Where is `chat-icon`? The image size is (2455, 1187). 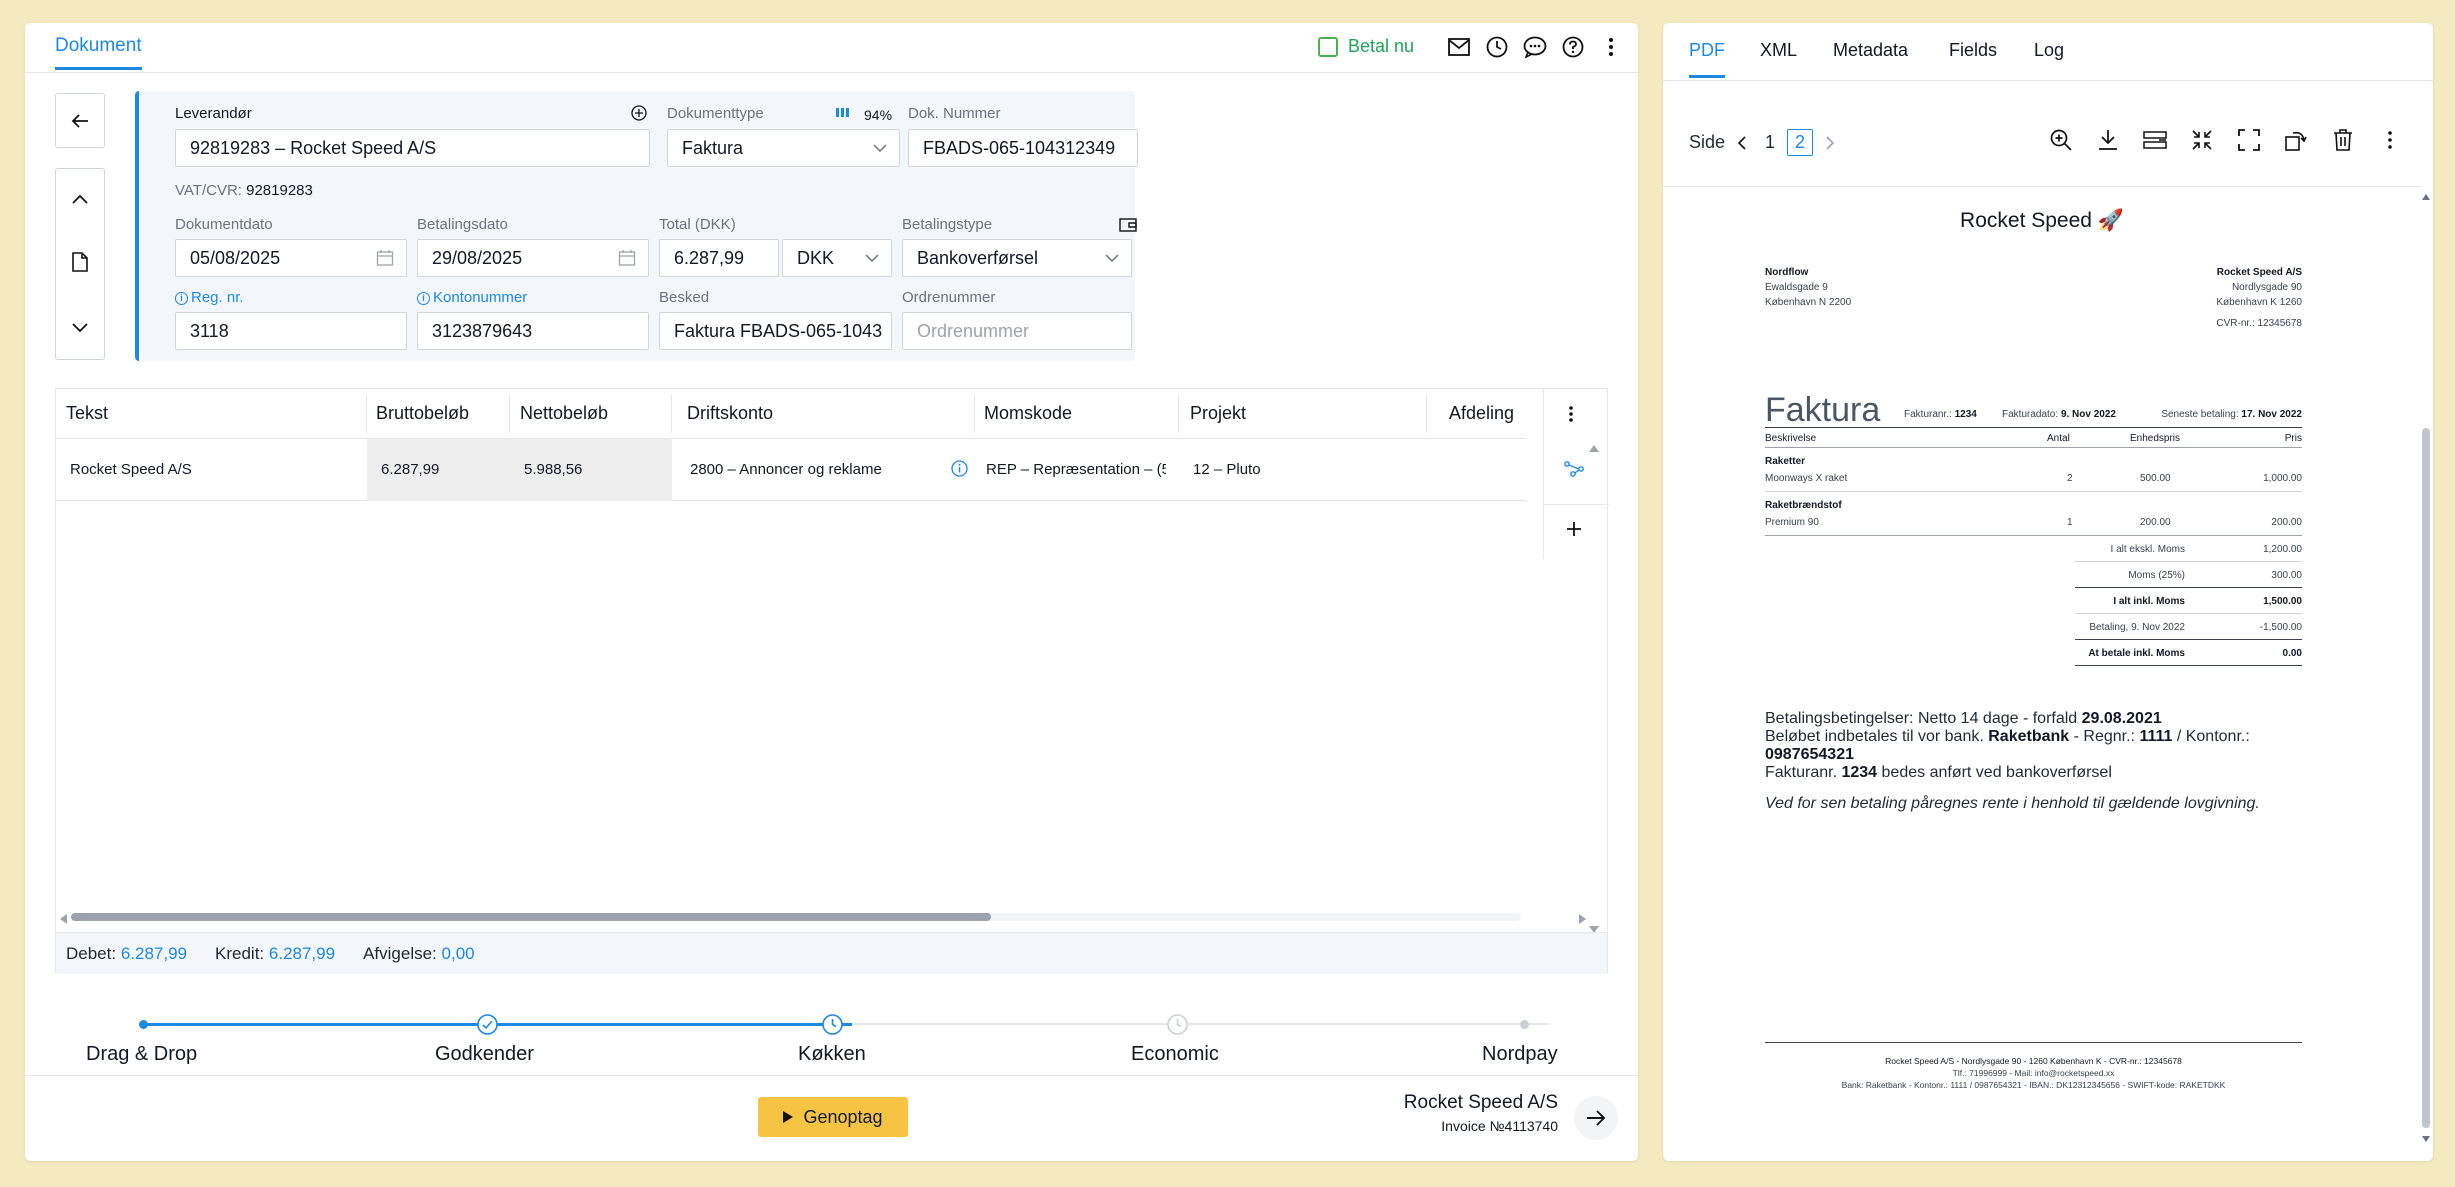 chat-icon is located at coordinates (1535, 47).